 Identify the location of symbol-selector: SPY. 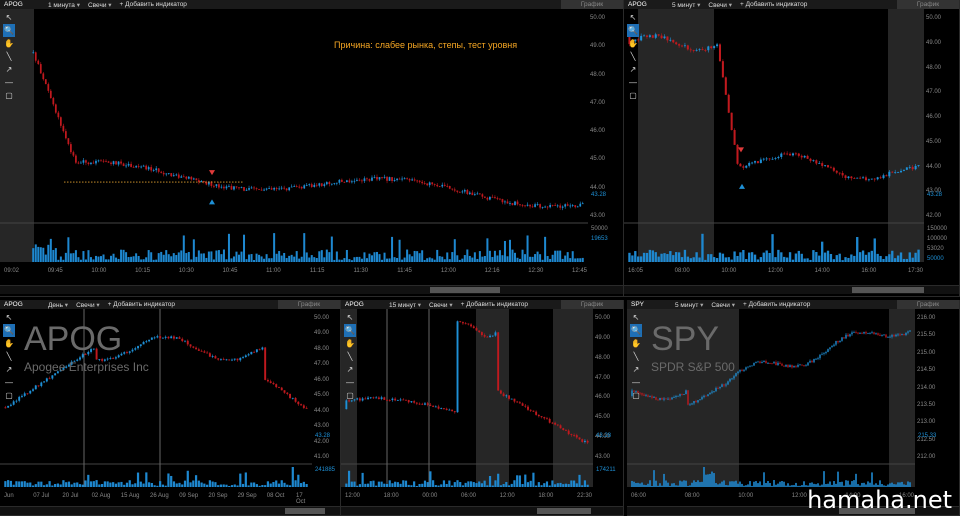
(649, 304).